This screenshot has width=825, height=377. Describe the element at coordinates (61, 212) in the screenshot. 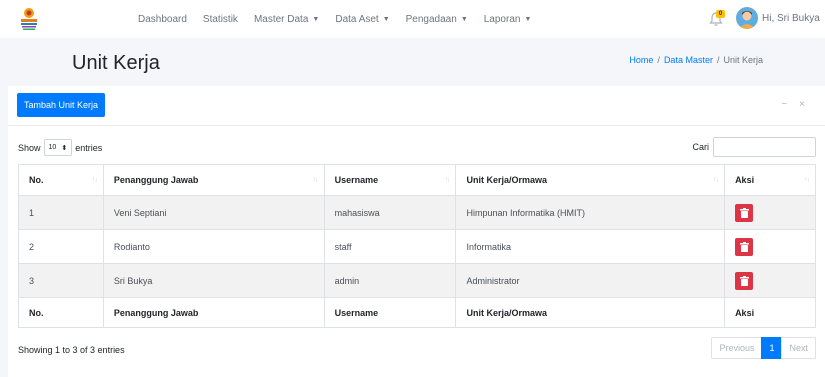

I see `cell-no: 1` at that location.